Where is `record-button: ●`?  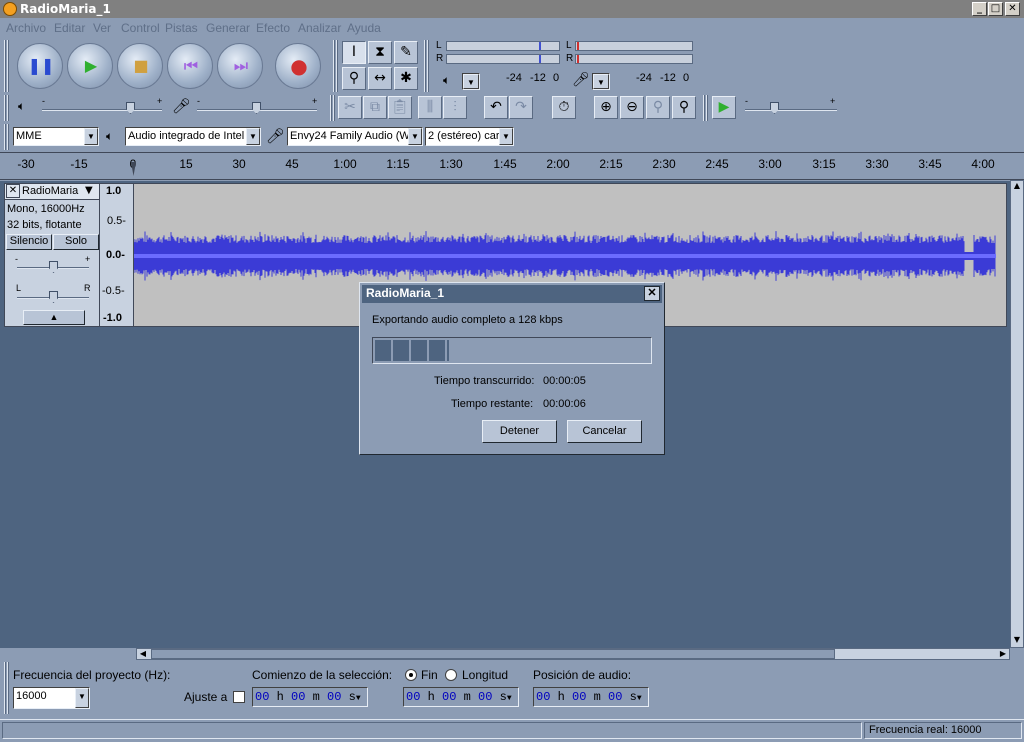
record-button: ● is located at coordinates (298, 66).